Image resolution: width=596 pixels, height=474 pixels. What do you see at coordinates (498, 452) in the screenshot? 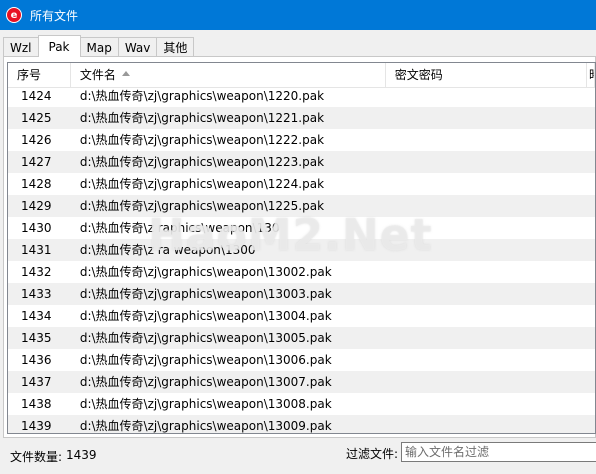
I see `filter-input` at bounding box center [498, 452].